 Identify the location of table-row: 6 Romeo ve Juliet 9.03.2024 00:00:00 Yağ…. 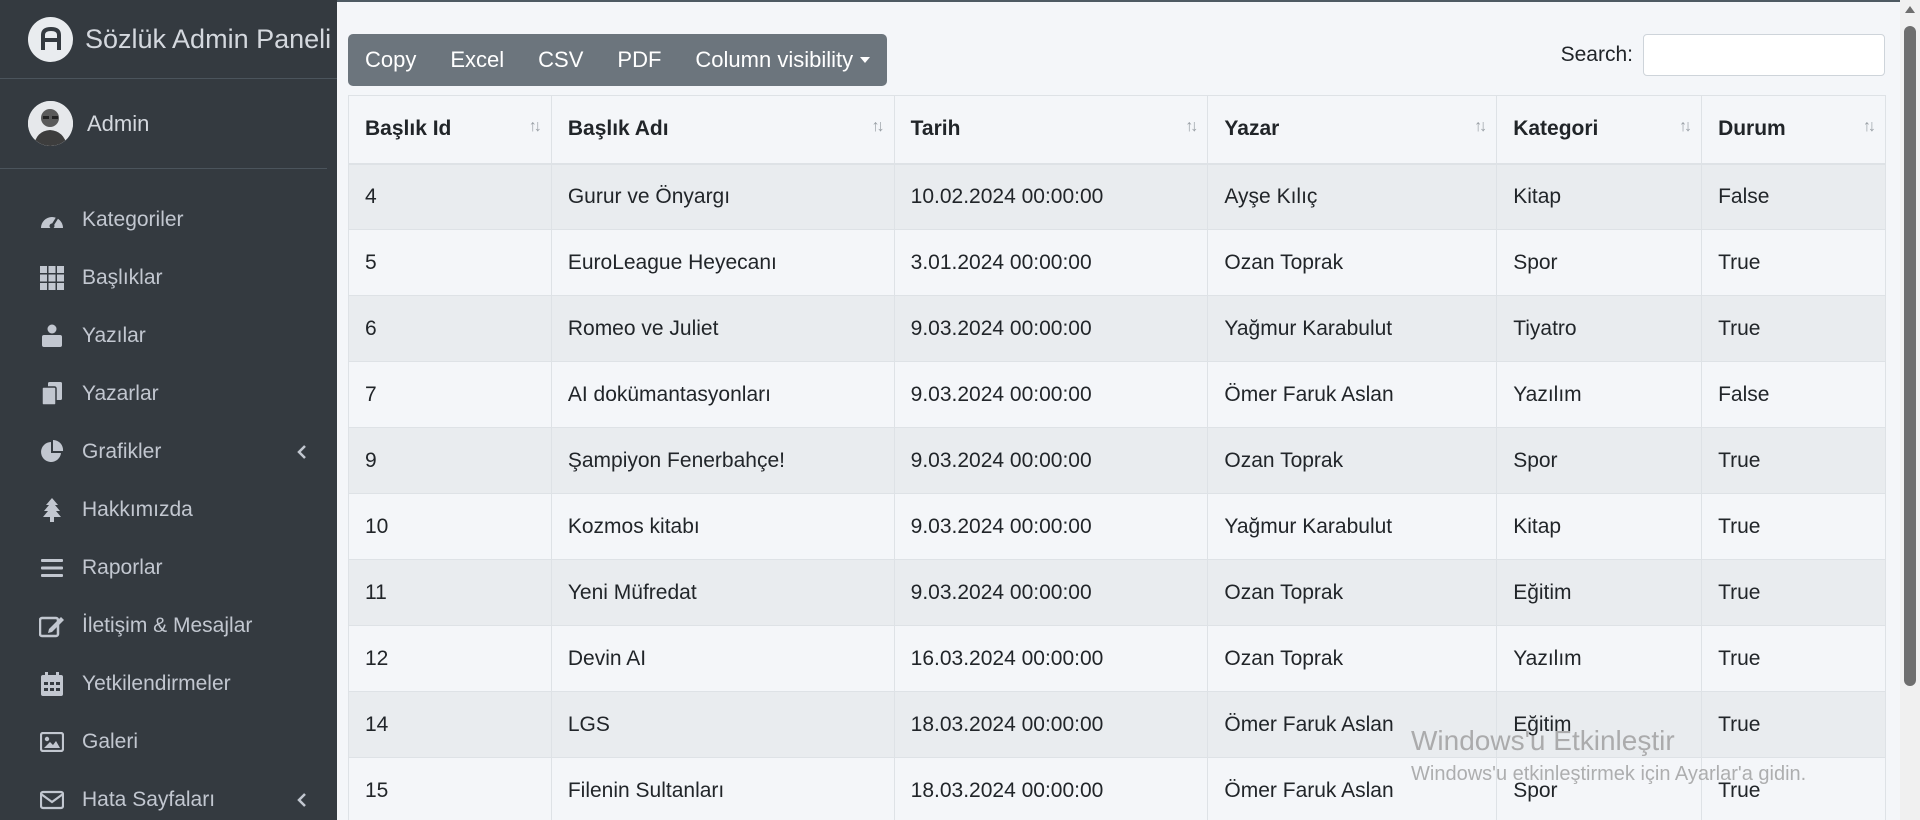
(1117, 328).